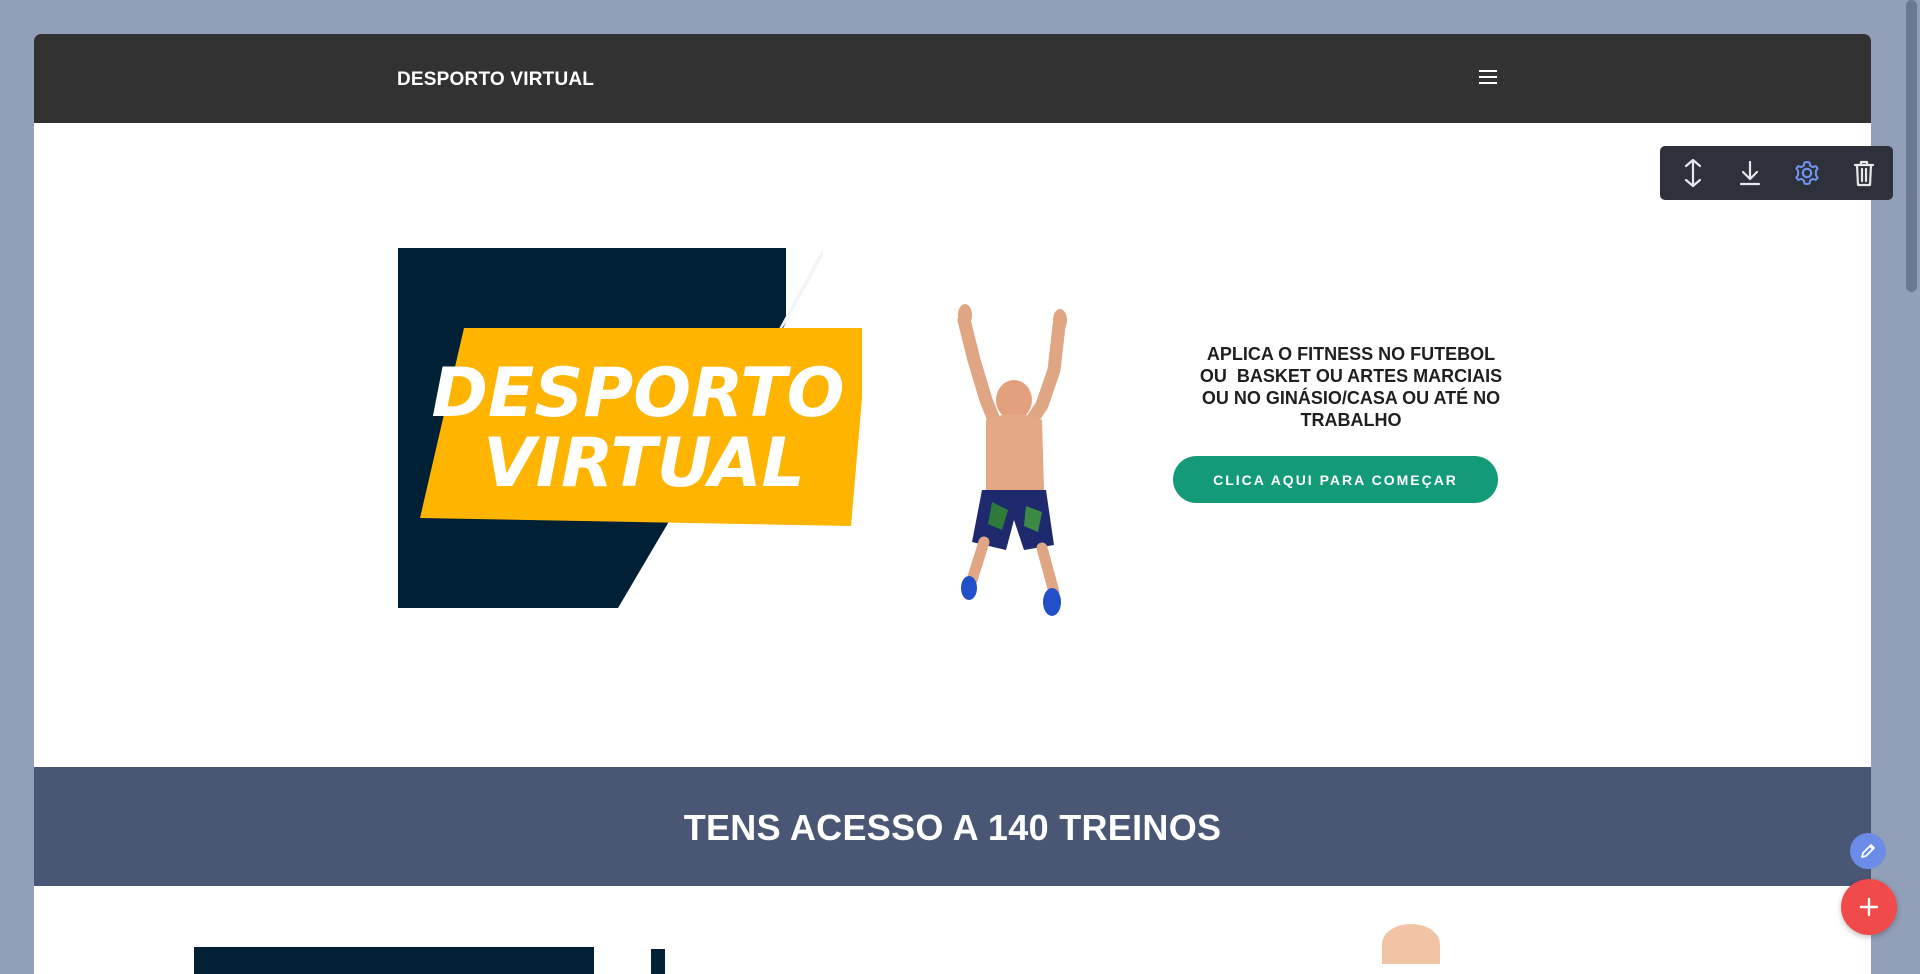 This screenshot has width=1920, height=974. Describe the element at coordinates (1351, 398) in the screenshot. I see `hero-text-line: OU NO GINÁSIO/CASA OU ATÉ NO` at that location.